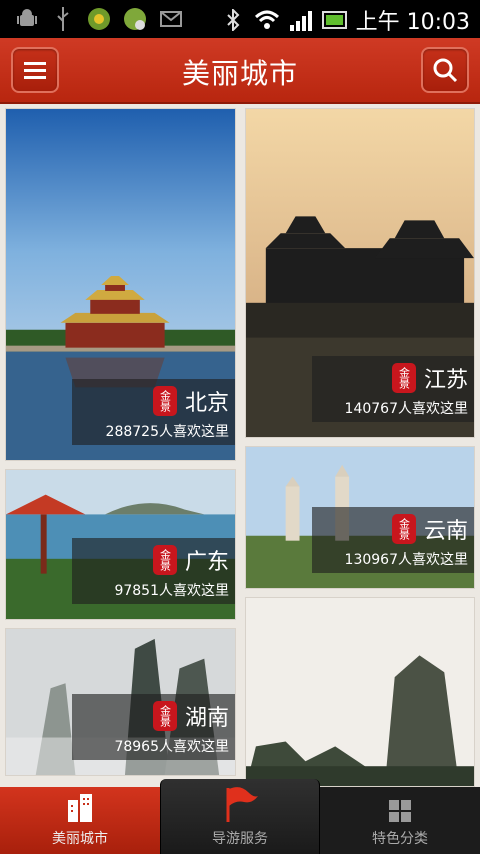 The image size is (480, 854). What do you see at coordinates (171, 19) in the screenshot?
I see `mail-icon` at bounding box center [171, 19].